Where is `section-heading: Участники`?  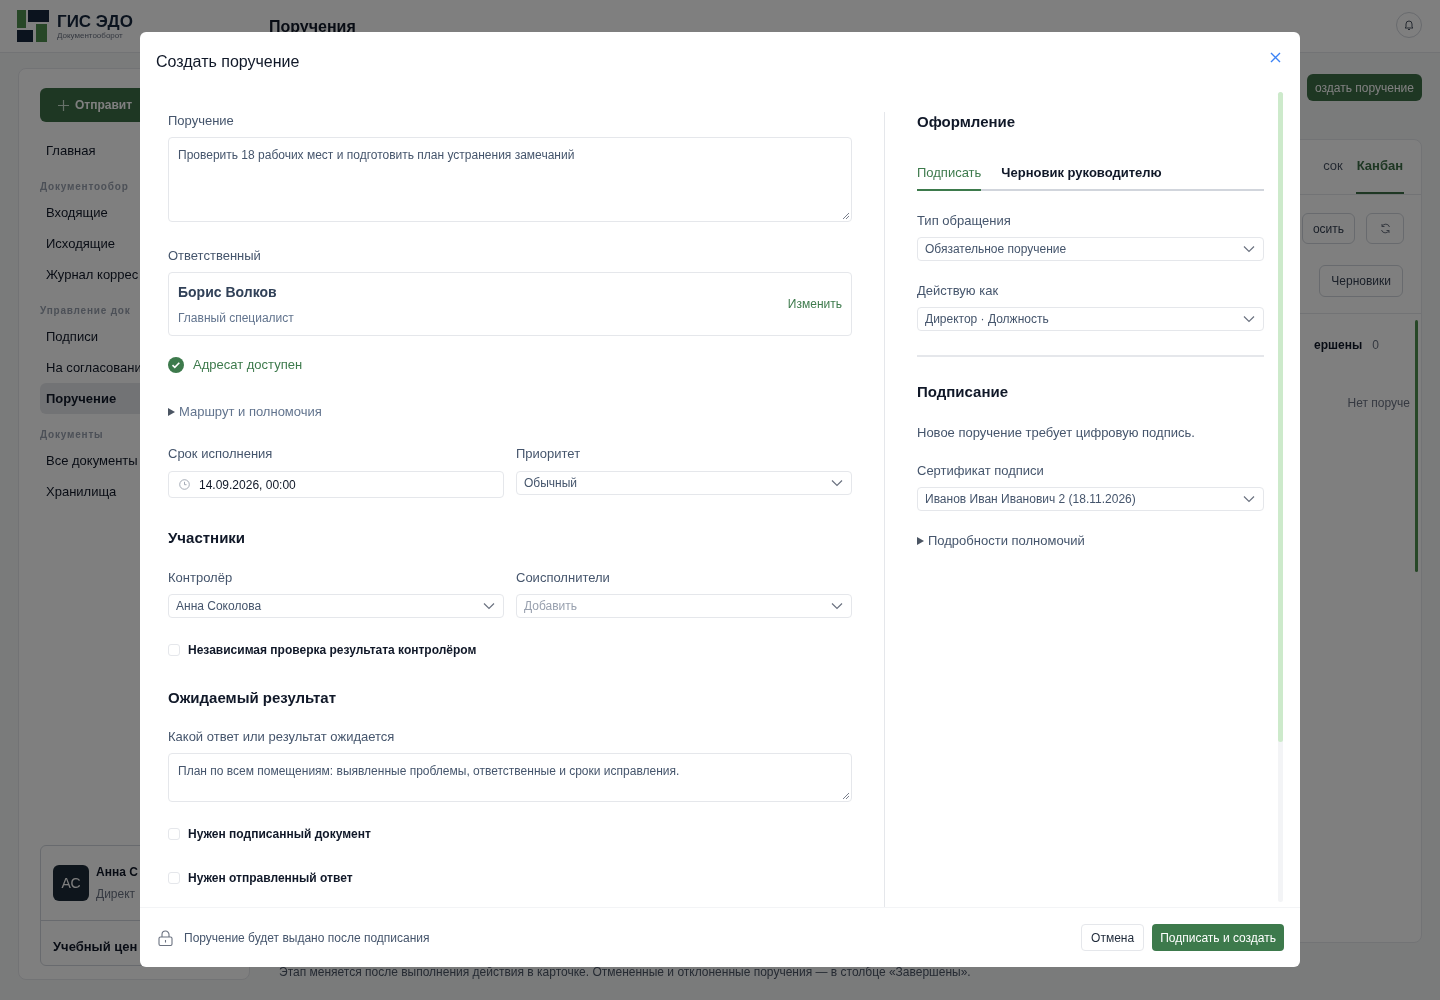
section-heading: Участники is located at coordinates (207, 537).